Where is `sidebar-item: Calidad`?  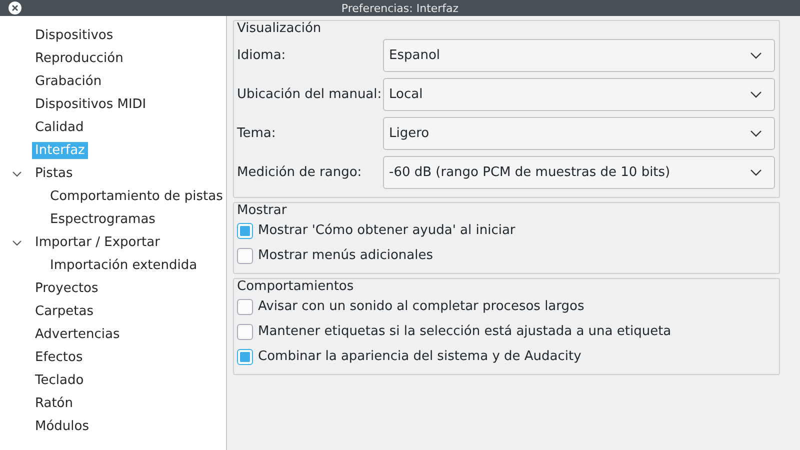
sidebar-item: Calidad is located at coordinates (59, 127).